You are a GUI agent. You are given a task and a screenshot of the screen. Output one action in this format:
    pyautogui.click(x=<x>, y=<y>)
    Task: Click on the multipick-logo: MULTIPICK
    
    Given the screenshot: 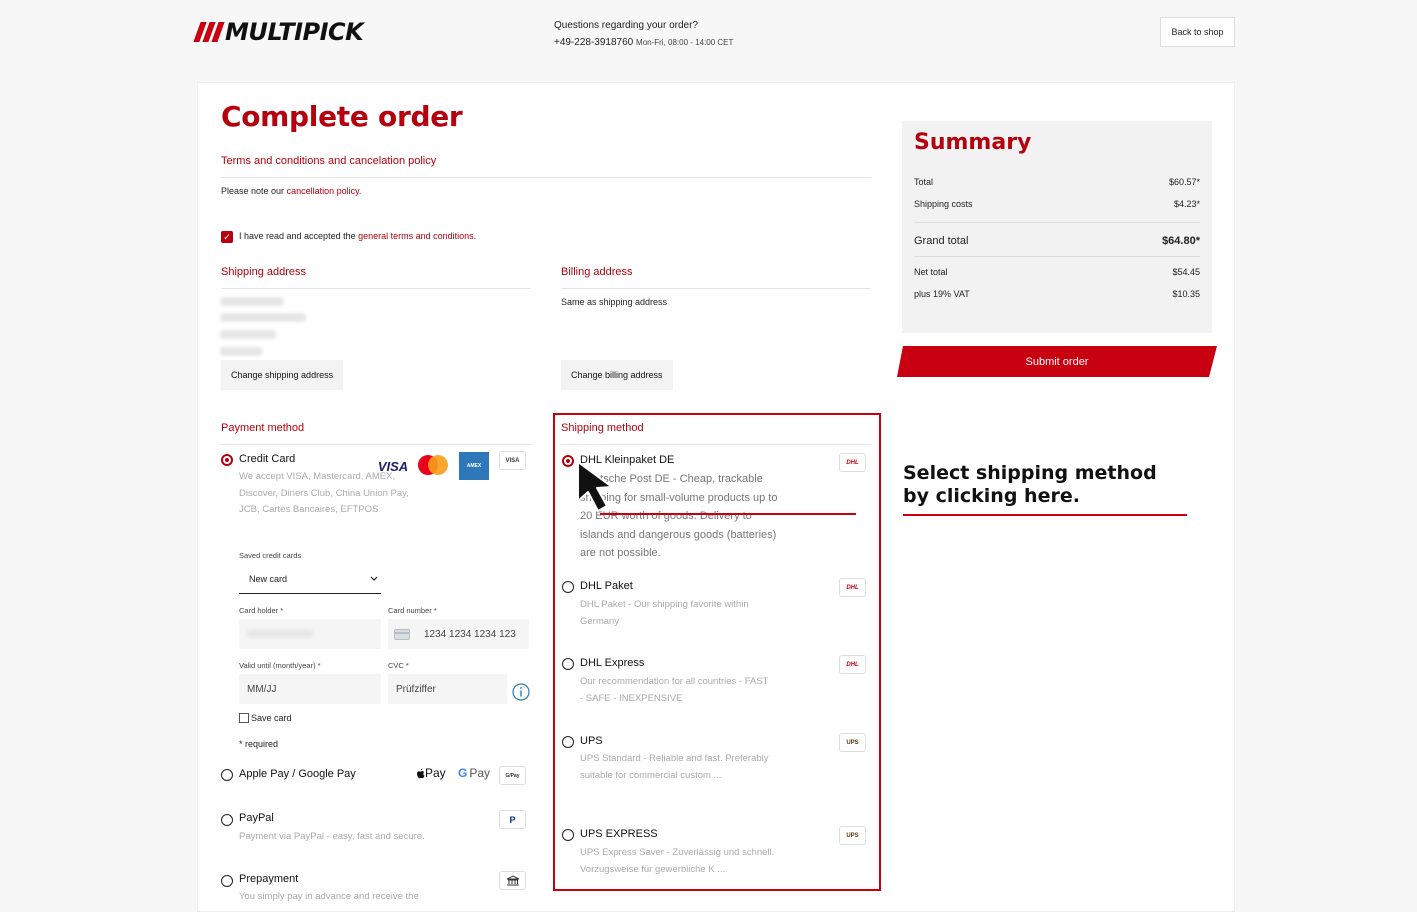 What is the action you would take?
    pyautogui.click(x=278, y=32)
    